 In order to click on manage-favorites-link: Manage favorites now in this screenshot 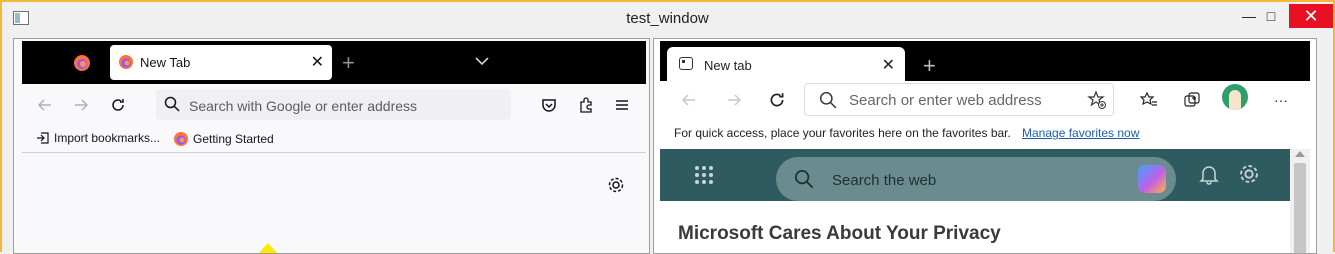, I will do `click(1080, 133)`.